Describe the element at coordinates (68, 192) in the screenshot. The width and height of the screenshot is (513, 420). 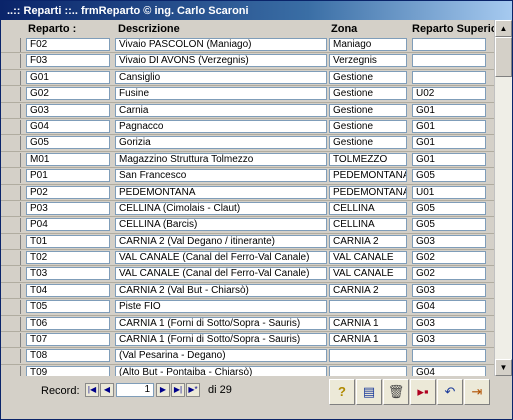
I see `reparto-field: P02` at that location.